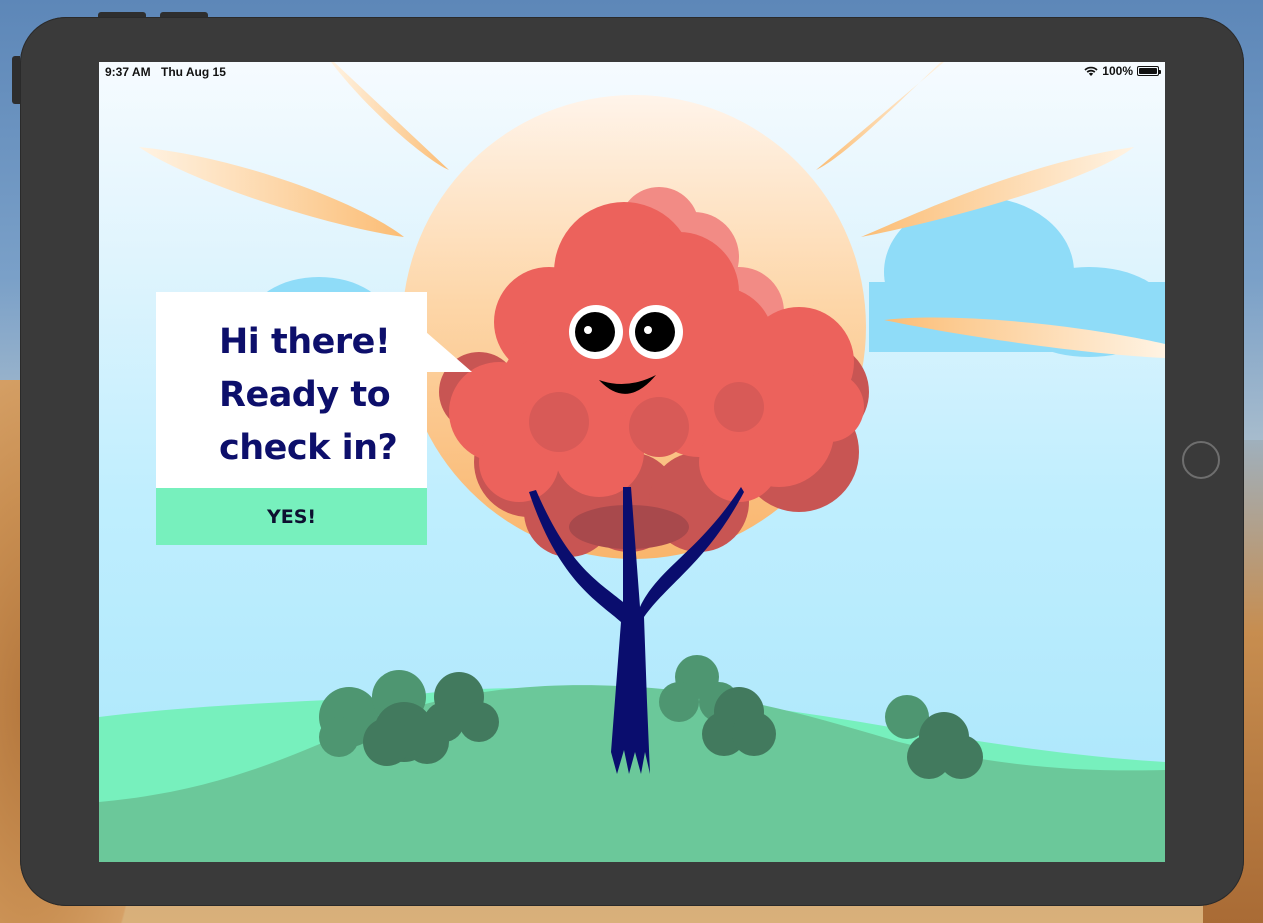 The image size is (1263, 923). I want to click on wifi-icon, so click(1091, 71).